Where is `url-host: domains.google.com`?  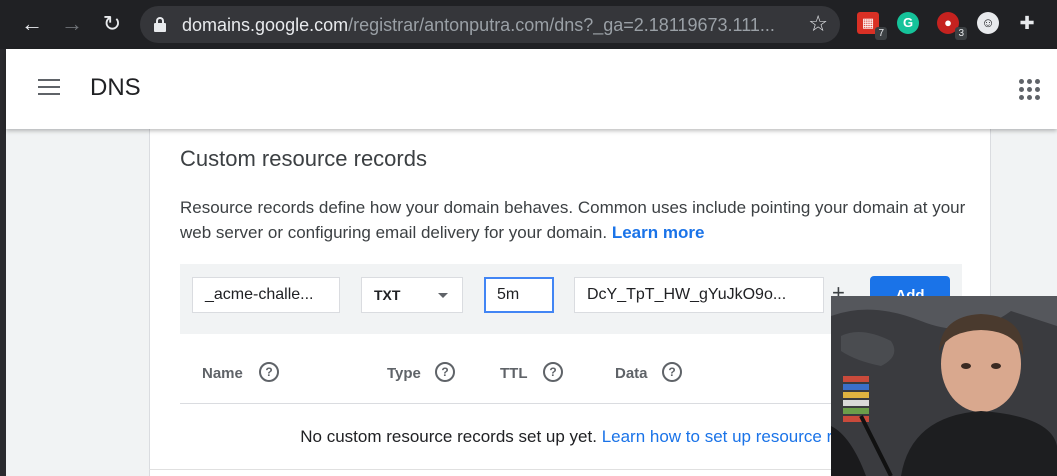
url-host: domains.google.com is located at coordinates (265, 25).